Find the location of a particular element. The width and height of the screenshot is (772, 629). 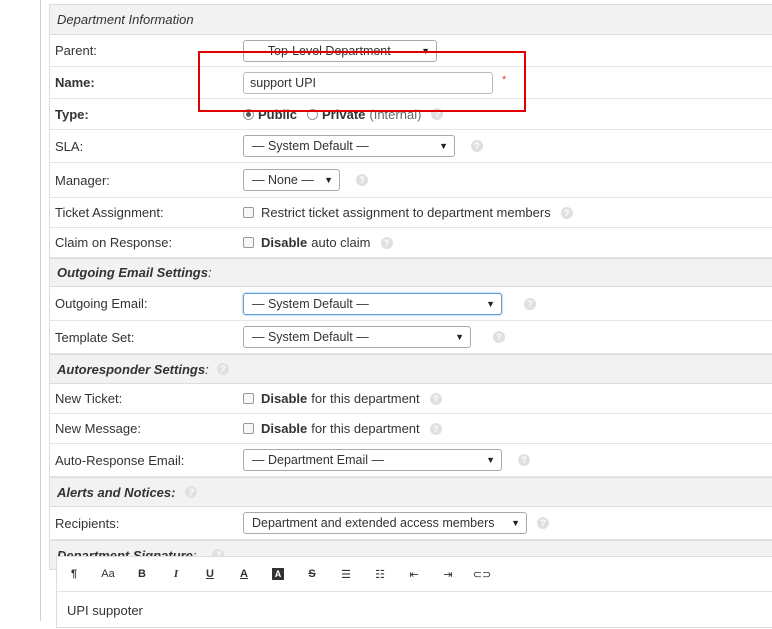

template-set-select: — System Default — ▼ is located at coordinates (357, 337).